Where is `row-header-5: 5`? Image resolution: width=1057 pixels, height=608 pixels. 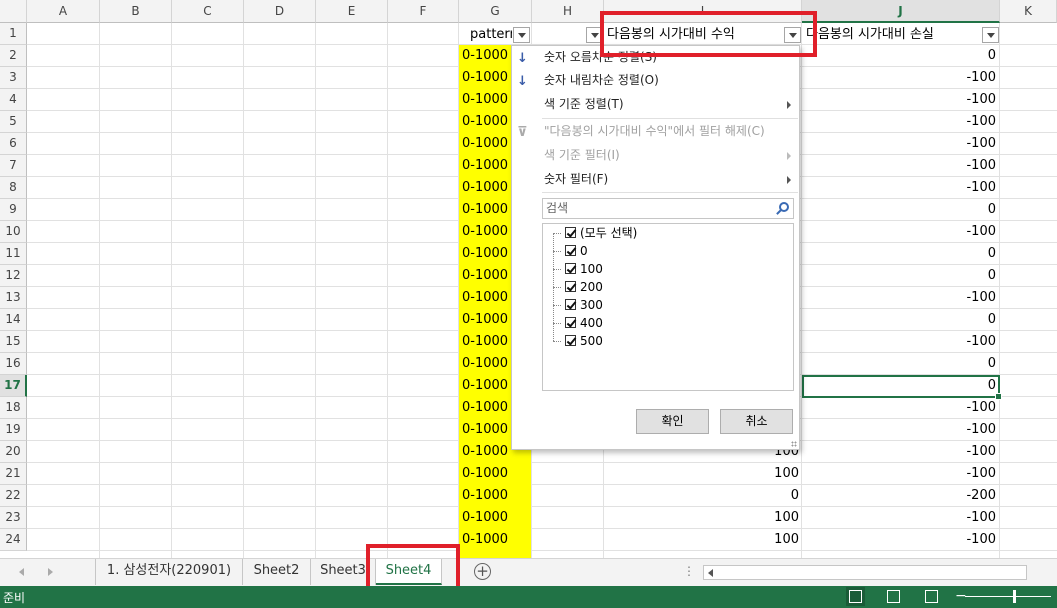 row-header-5: 5 is located at coordinates (13, 122).